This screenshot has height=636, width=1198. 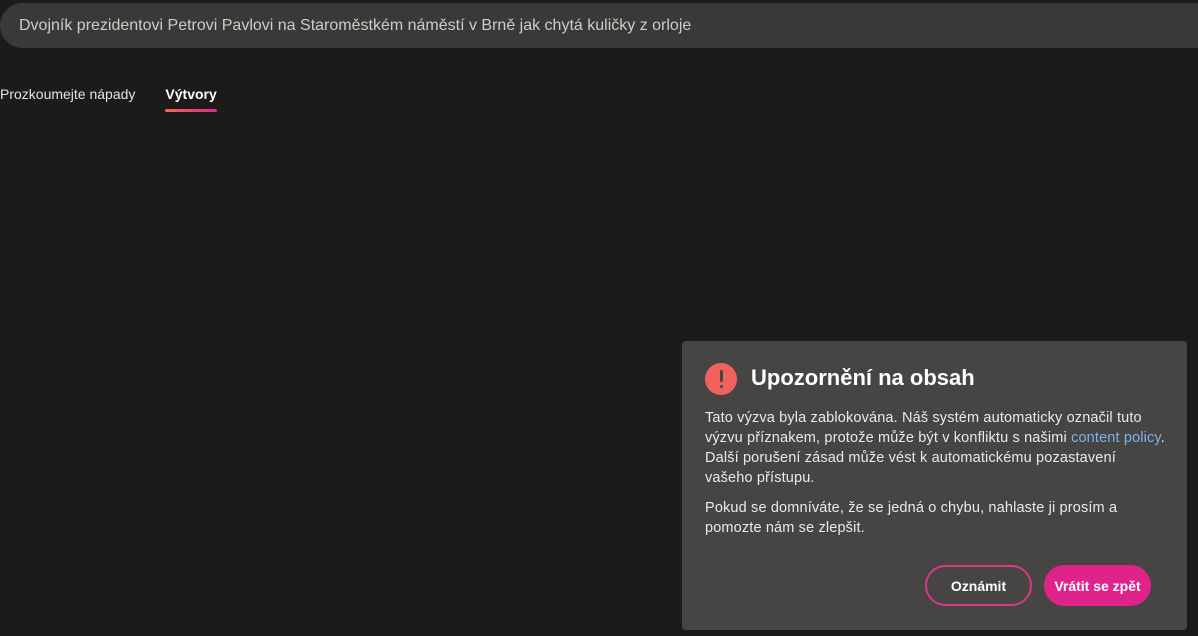 I want to click on tab-creations: Výtvory, so click(x=191, y=99).